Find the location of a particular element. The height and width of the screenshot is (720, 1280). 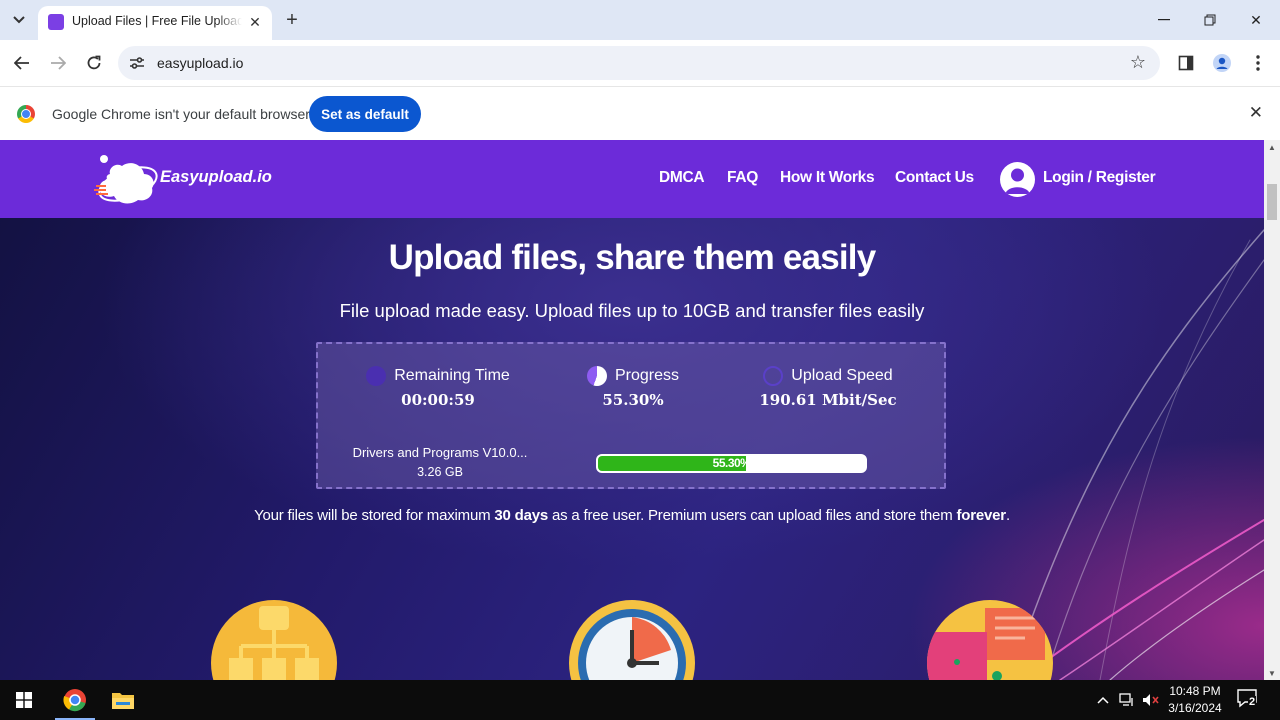

infobar-message: Google Chrome isn't your default browser is located at coordinates (181, 114).